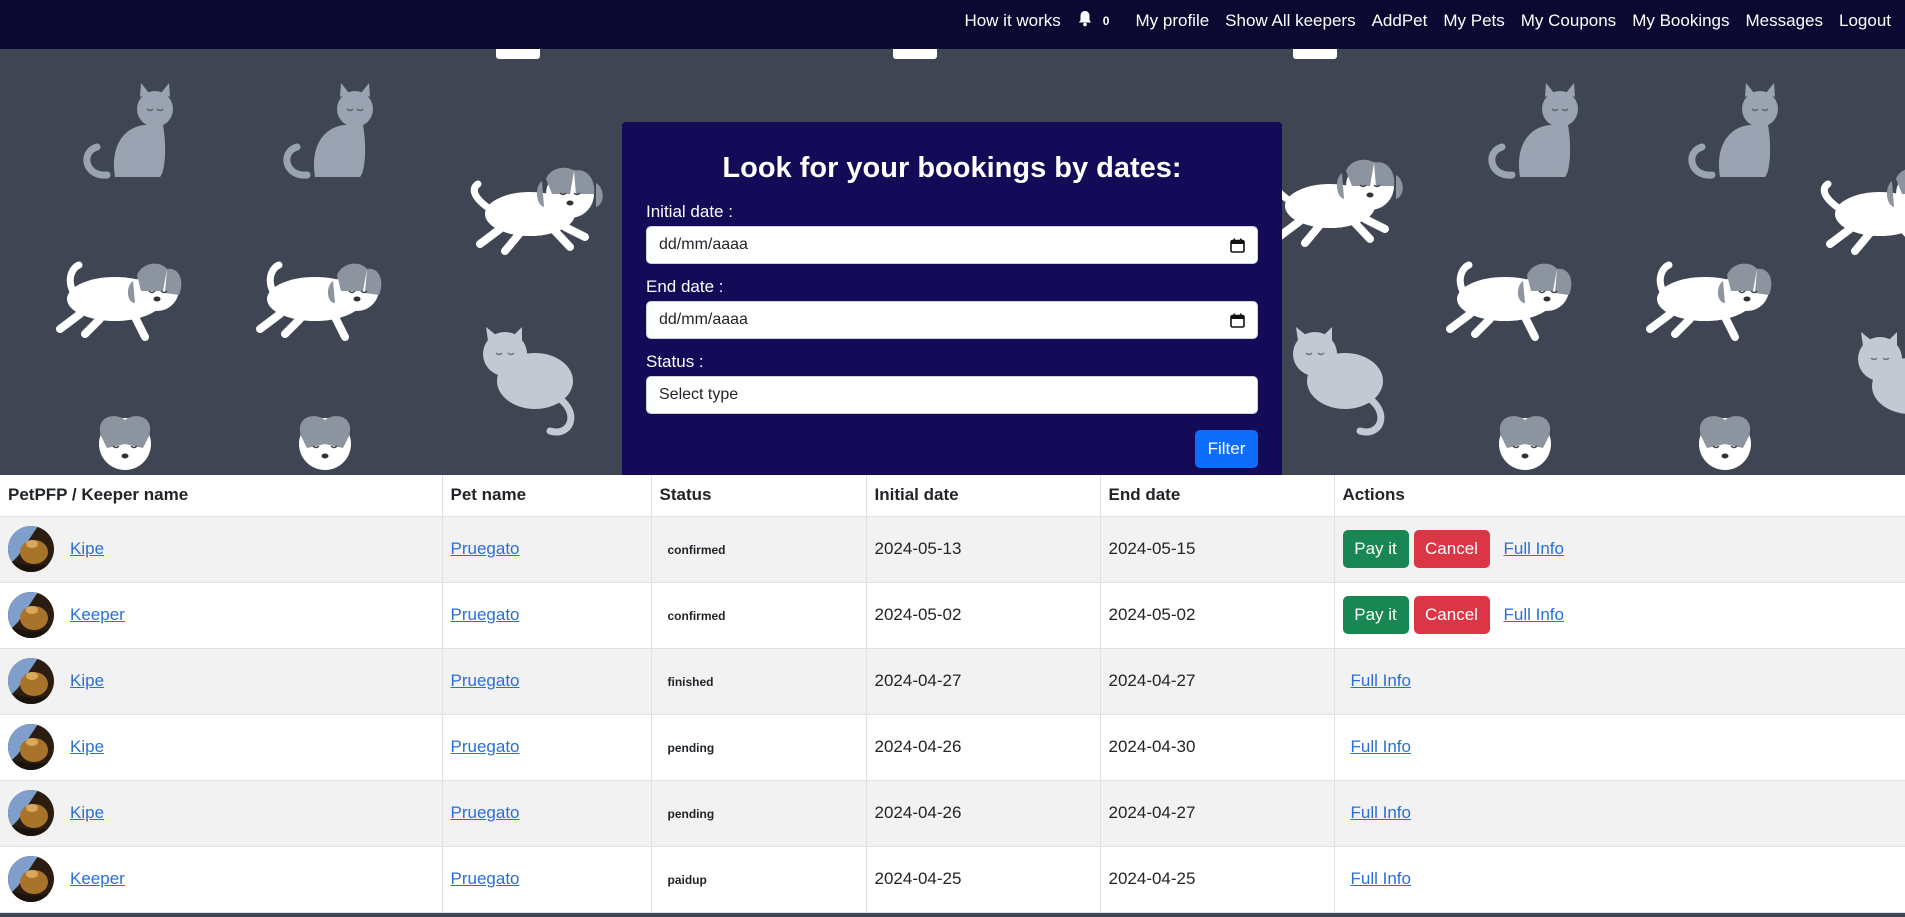 This screenshot has width=1905, height=917. Describe the element at coordinates (759, 496) in the screenshot. I see `header-status: Status` at that location.